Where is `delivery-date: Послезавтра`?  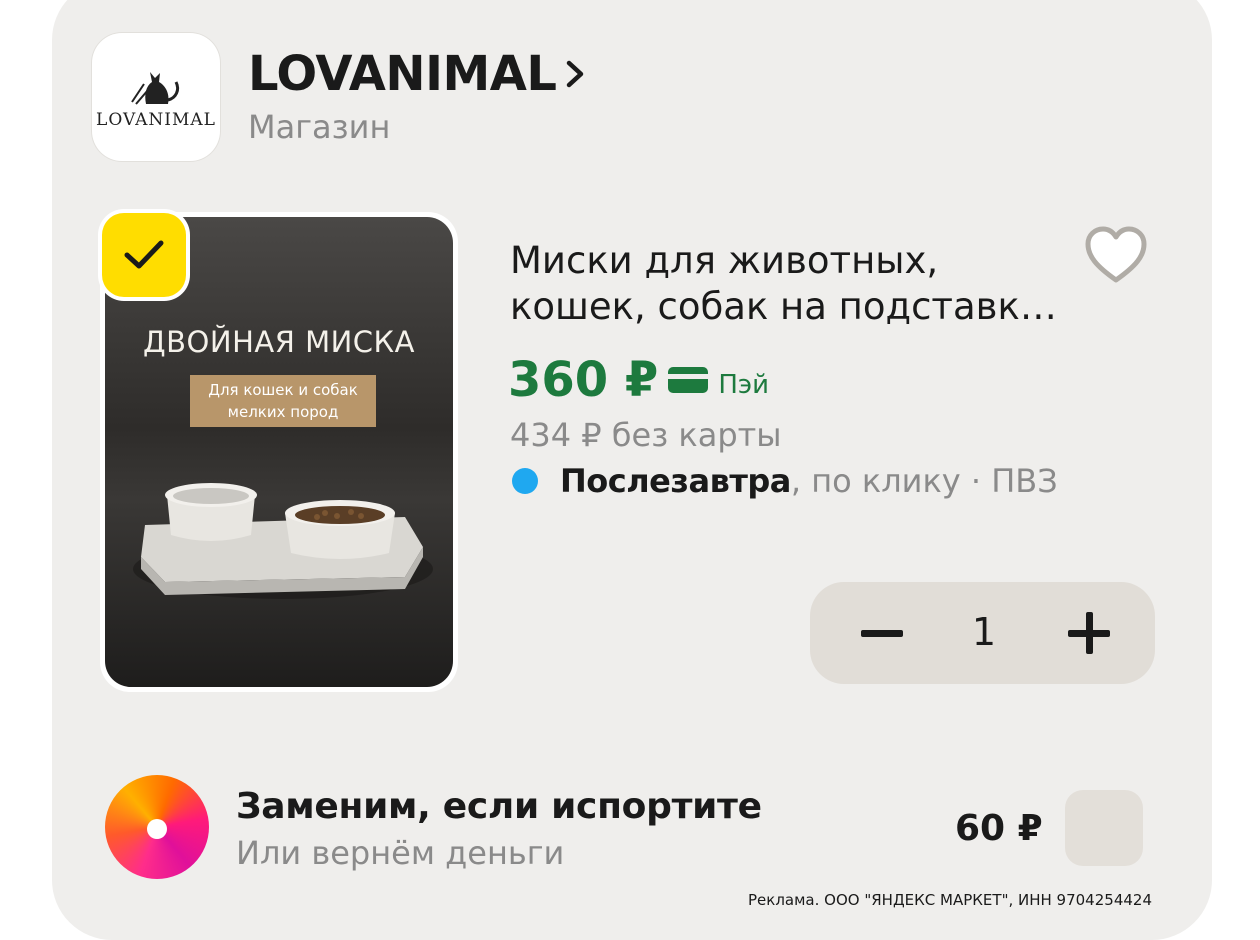
delivery-date: Послезавтра is located at coordinates (675, 481).